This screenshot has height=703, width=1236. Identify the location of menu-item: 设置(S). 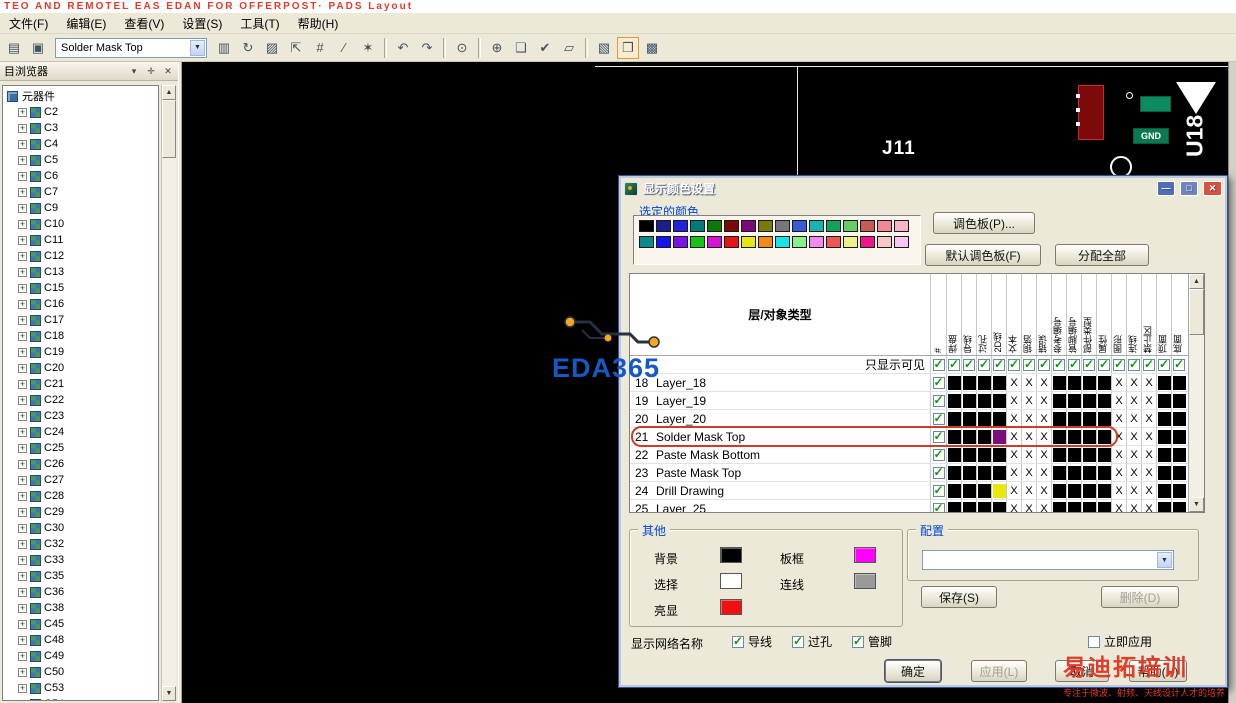
(202, 23).